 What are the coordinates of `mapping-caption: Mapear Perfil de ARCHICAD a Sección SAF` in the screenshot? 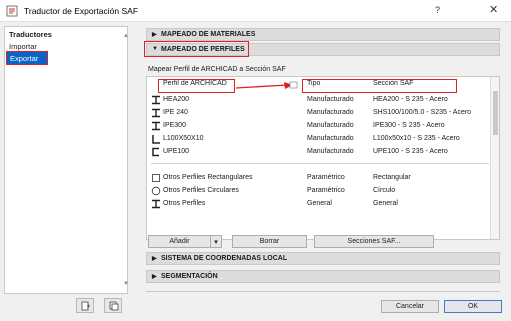 It's located at (217, 69).